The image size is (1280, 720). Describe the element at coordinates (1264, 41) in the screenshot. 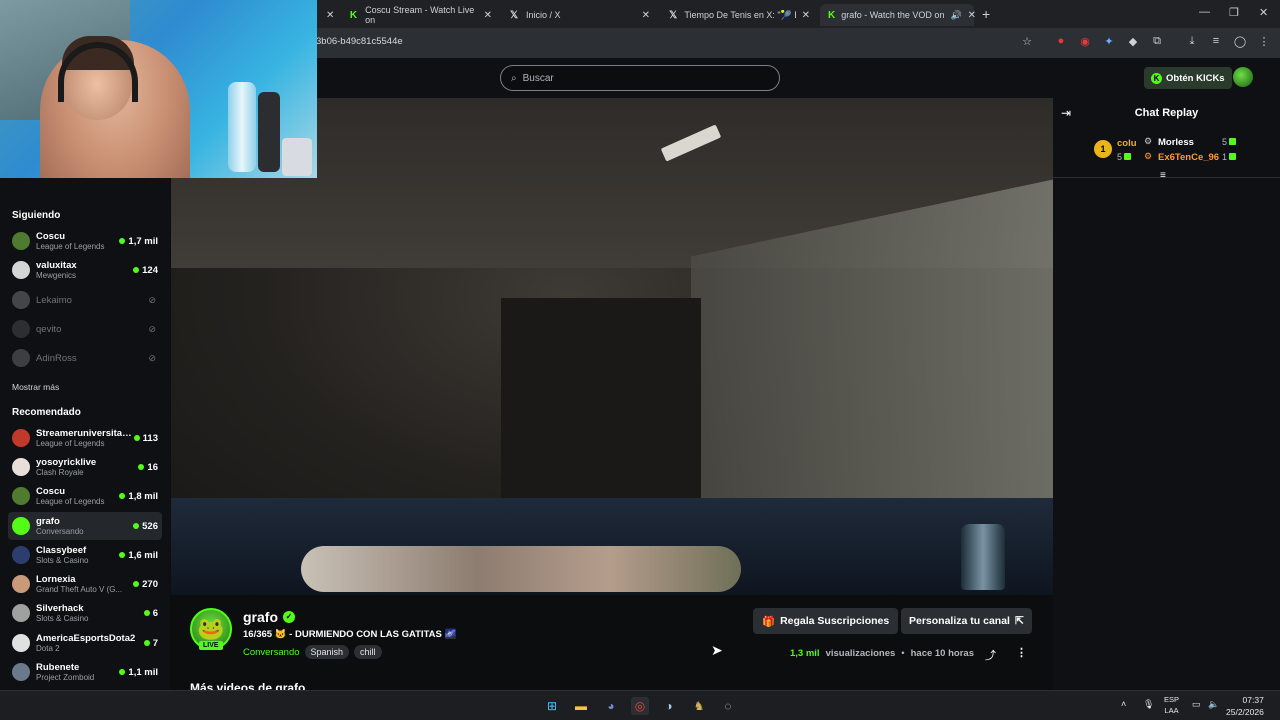

I see `menu-kebab-icon: ⋮` at that location.